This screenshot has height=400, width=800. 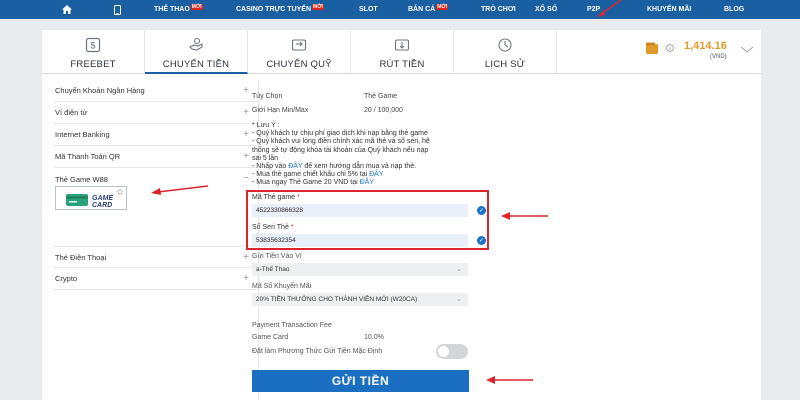 I want to click on balance-unit: (VND), so click(x=718, y=57).